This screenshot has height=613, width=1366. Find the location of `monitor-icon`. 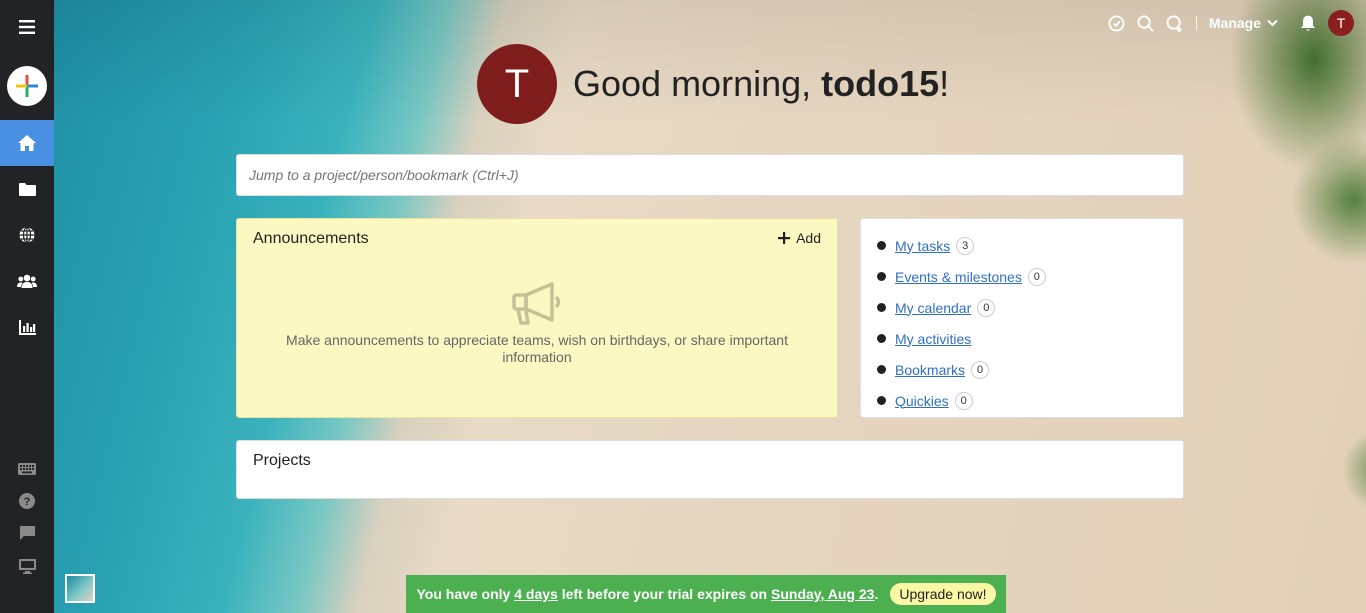

monitor-icon is located at coordinates (27, 566).